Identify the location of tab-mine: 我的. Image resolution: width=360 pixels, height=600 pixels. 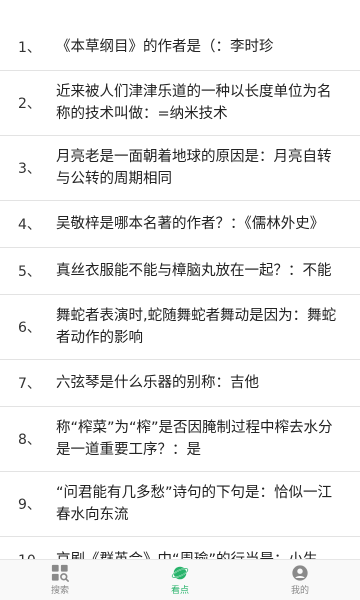
(300, 580).